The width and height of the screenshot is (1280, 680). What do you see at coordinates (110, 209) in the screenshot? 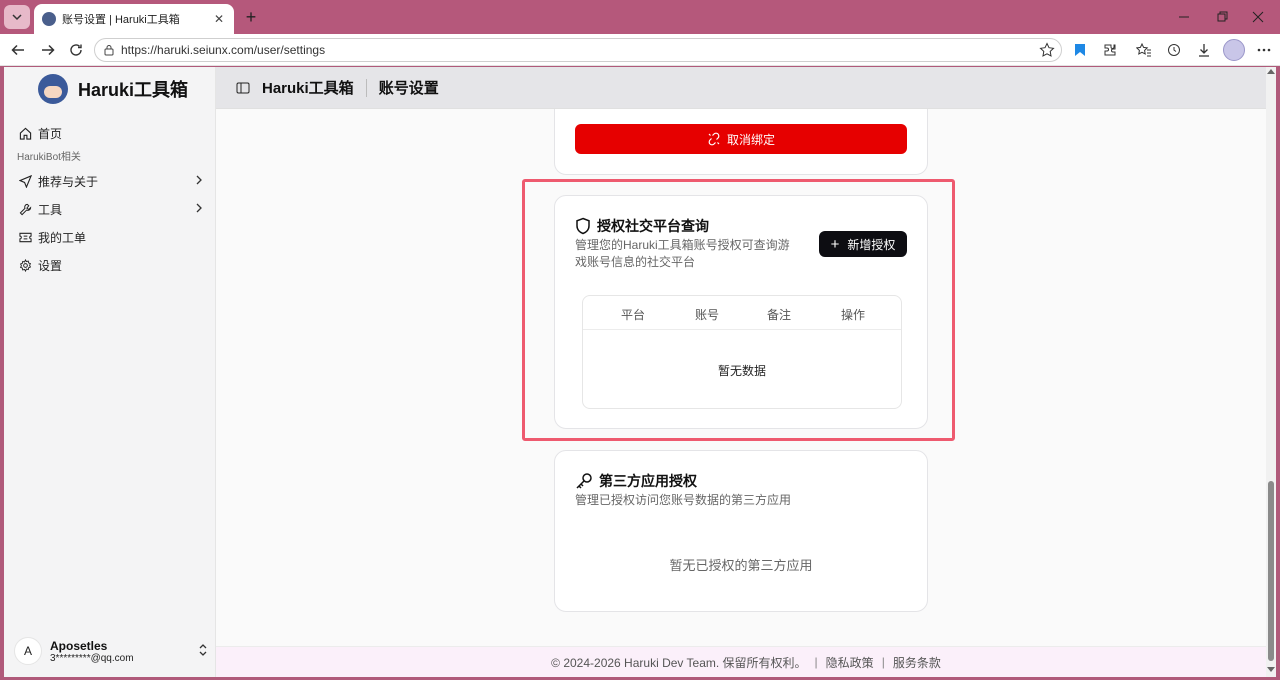
I see `sidebar-item-tools: 工具` at bounding box center [110, 209].